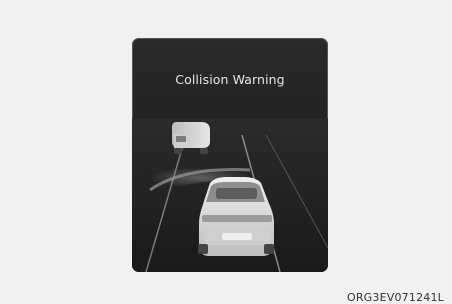 The width and height of the screenshot is (452, 304). Describe the element at coordinates (230, 79) in the screenshot. I see `warning-title: Collision Warning` at that location.